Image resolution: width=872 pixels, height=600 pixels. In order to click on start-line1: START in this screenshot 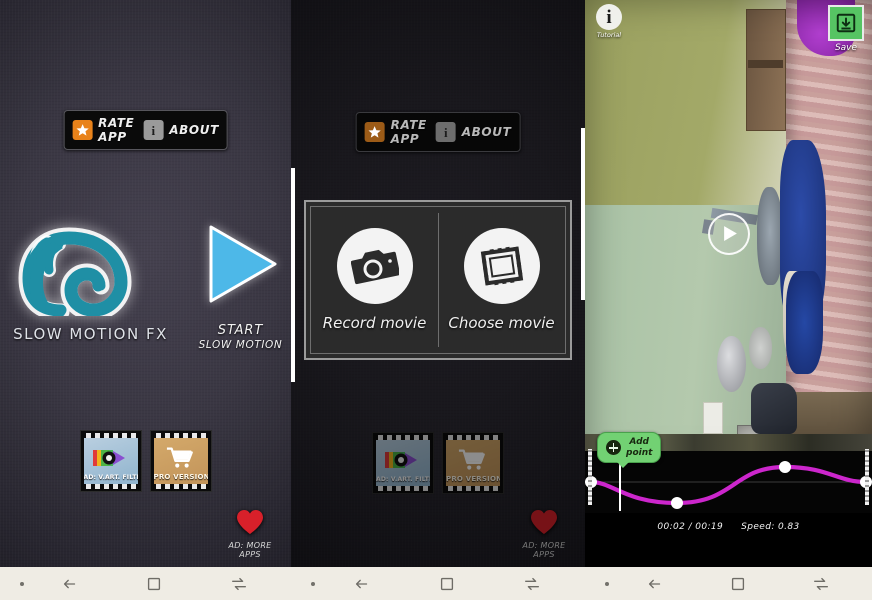, I will do `click(240, 330)`.